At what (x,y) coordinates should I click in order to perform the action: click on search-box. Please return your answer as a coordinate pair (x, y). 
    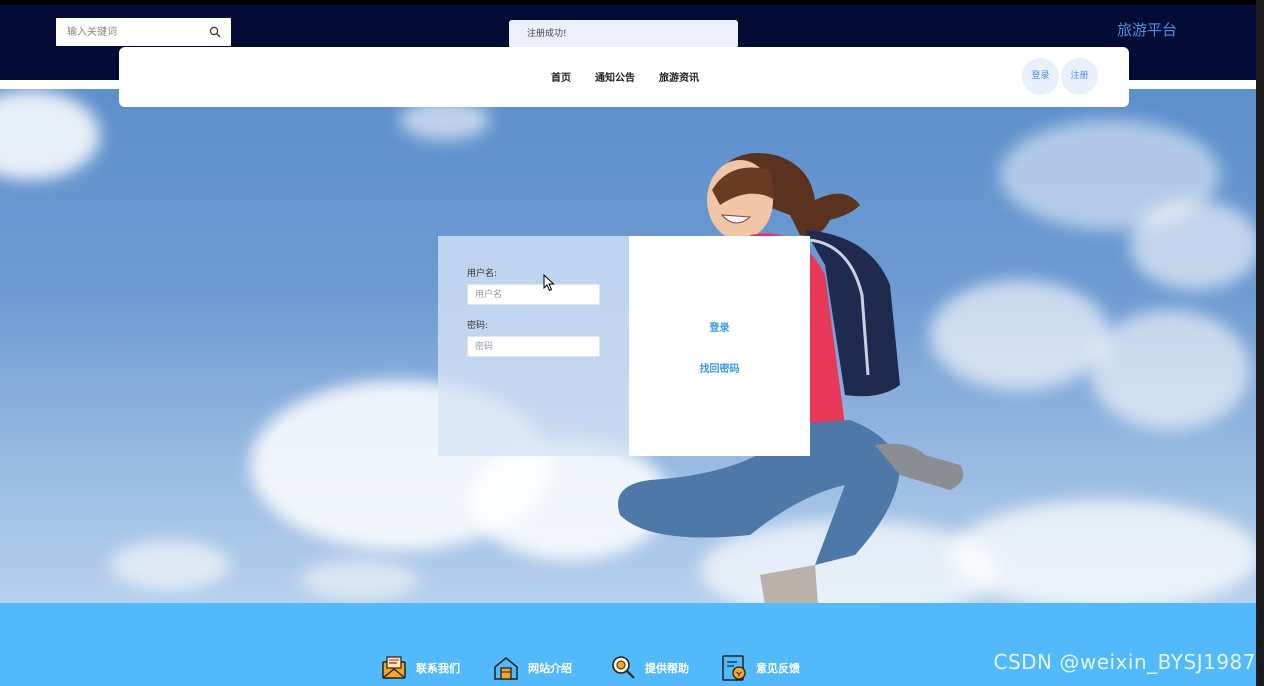
    Looking at the image, I should click on (143, 32).